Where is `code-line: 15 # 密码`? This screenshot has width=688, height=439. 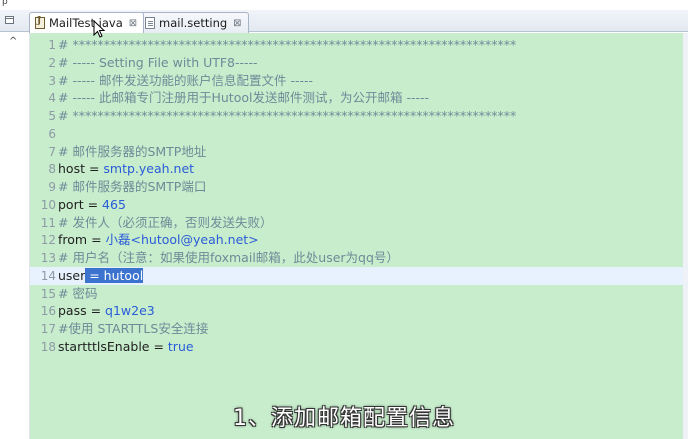
code-line: 15 # 密码 is located at coordinates (356, 294).